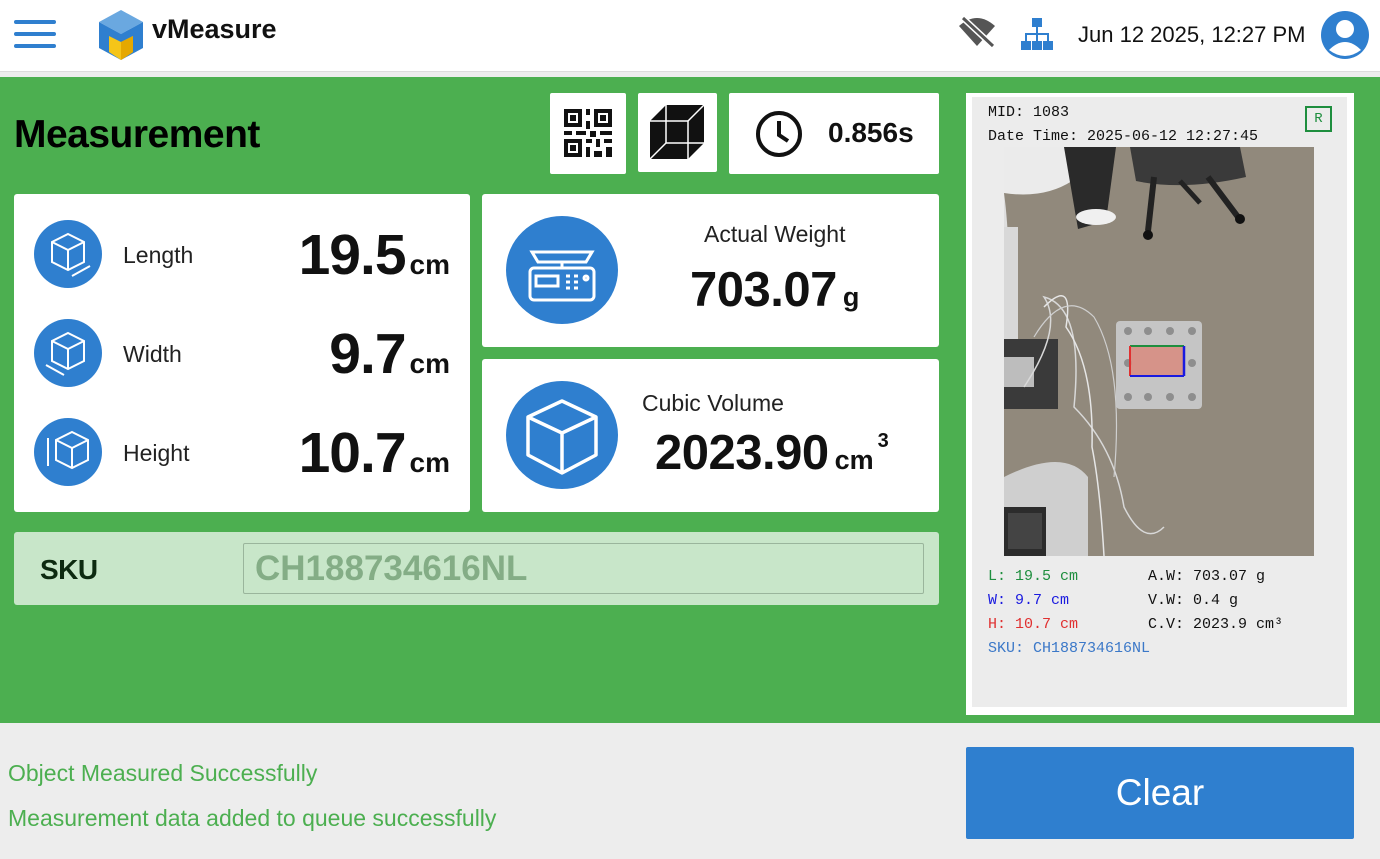  I want to click on preview-badge: R, so click(1318, 119).